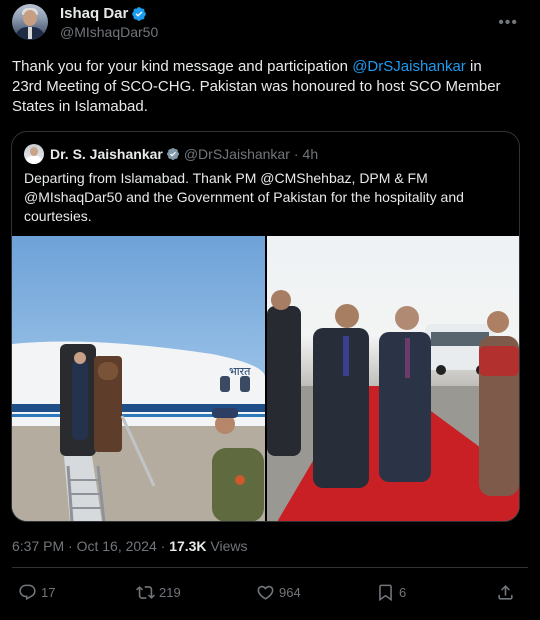  I want to click on action-bar: 17 219 964 6, so click(270, 592).